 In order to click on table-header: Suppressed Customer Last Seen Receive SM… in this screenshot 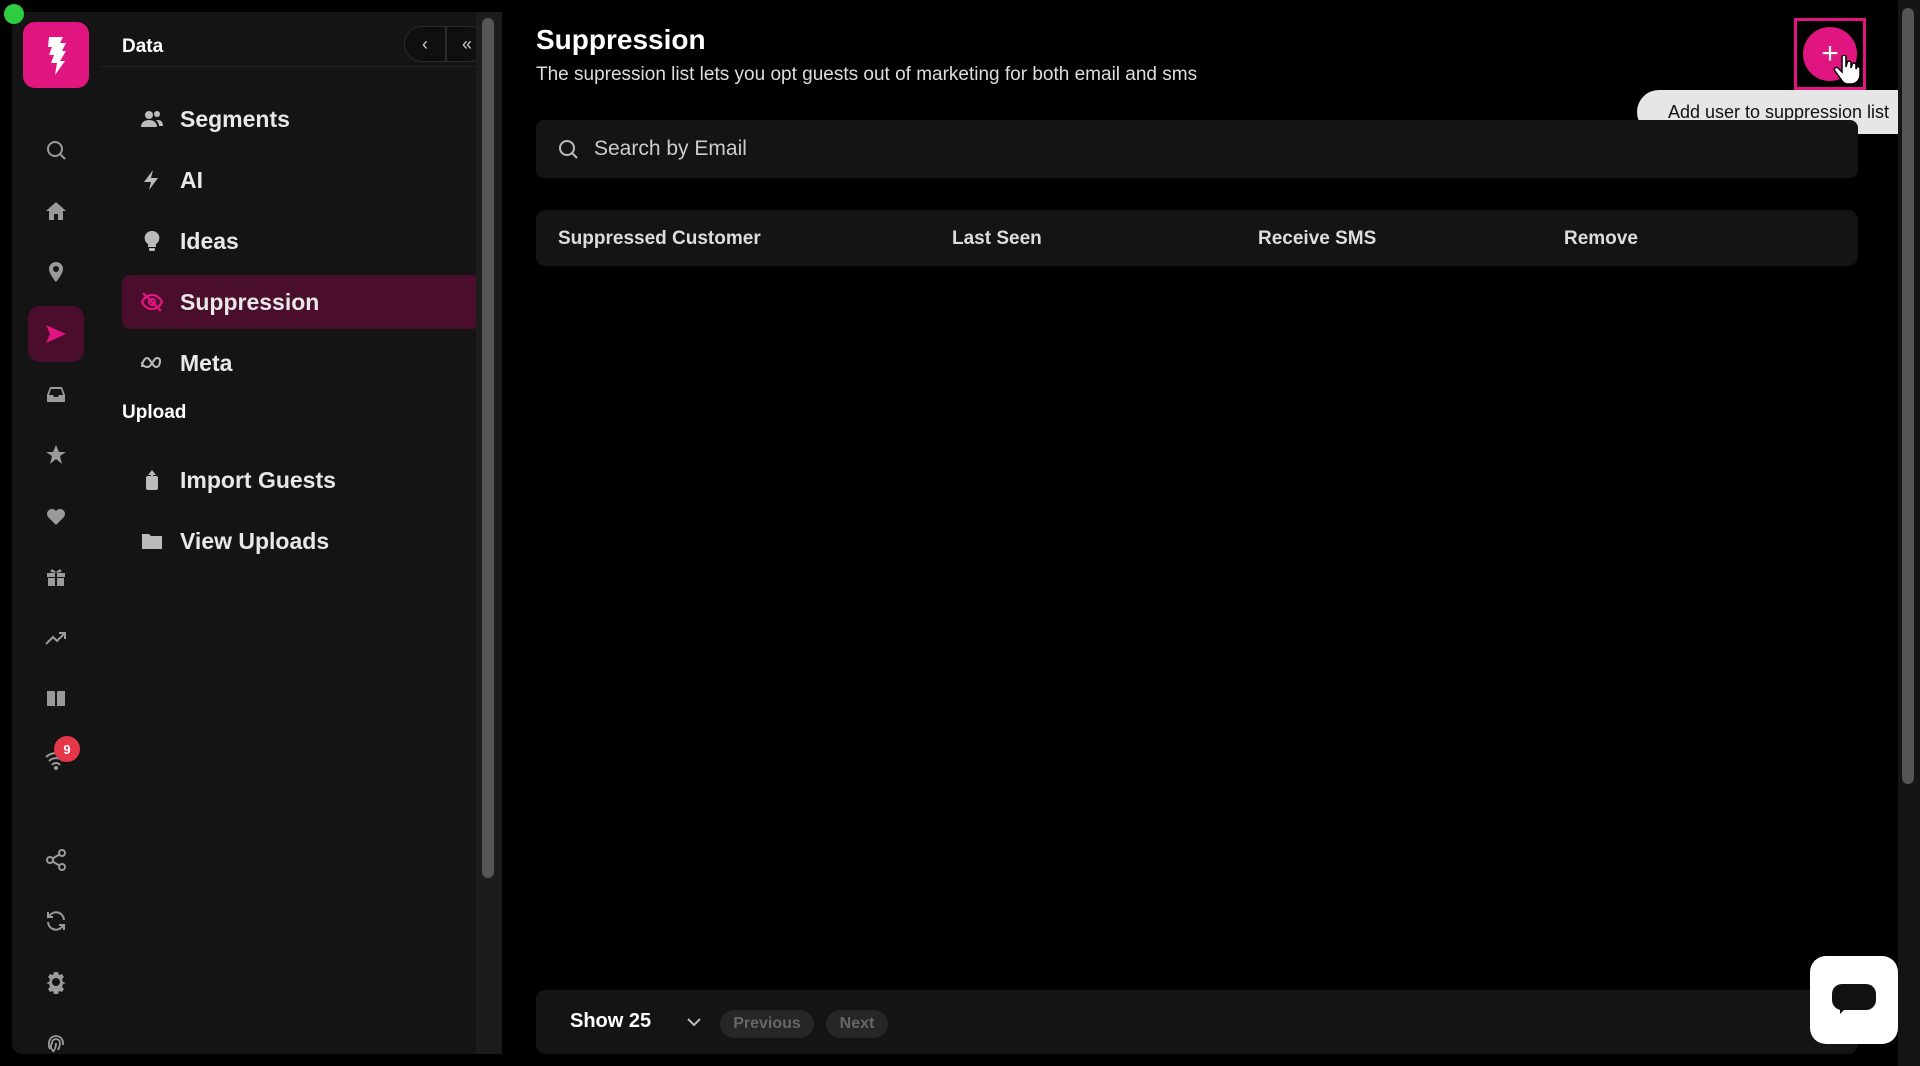, I will do `click(1197, 238)`.